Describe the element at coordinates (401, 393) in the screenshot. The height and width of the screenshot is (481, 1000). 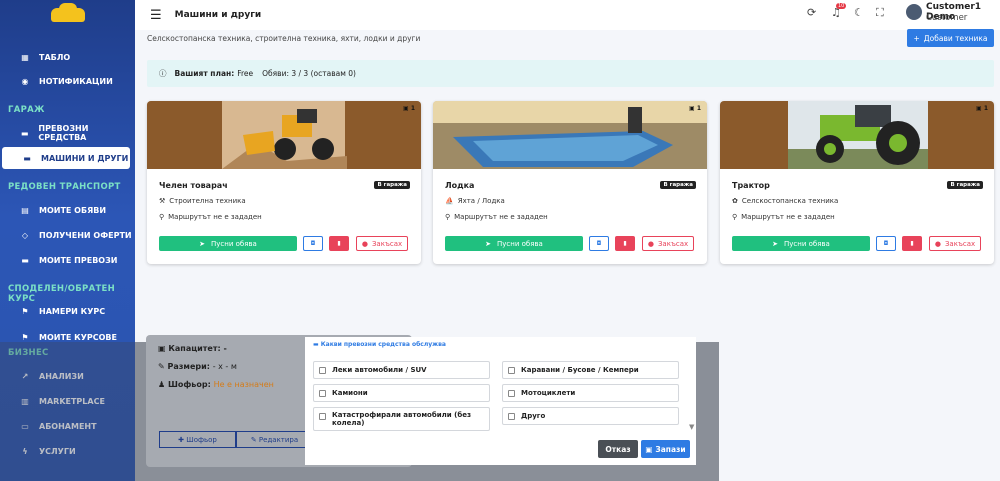
I see `option-trucks: Камиони` at that location.